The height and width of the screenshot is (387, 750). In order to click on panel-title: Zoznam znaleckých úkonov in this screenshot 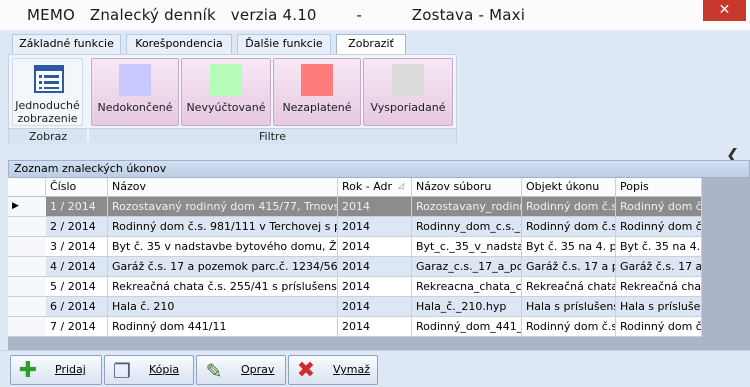, I will do `click(379, 169)`.